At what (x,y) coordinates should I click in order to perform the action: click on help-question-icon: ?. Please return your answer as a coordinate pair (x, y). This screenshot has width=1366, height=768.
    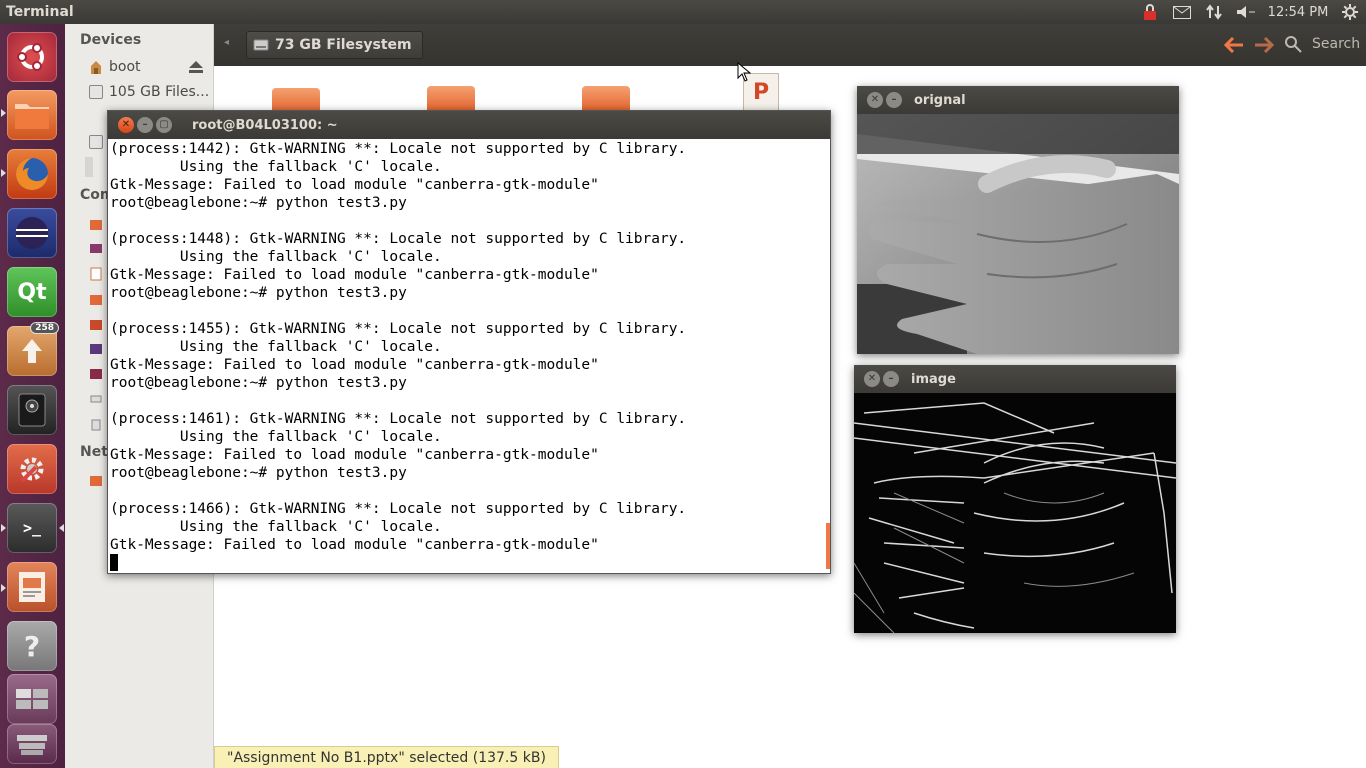
    Looking at the image, I should click on (32, 646).